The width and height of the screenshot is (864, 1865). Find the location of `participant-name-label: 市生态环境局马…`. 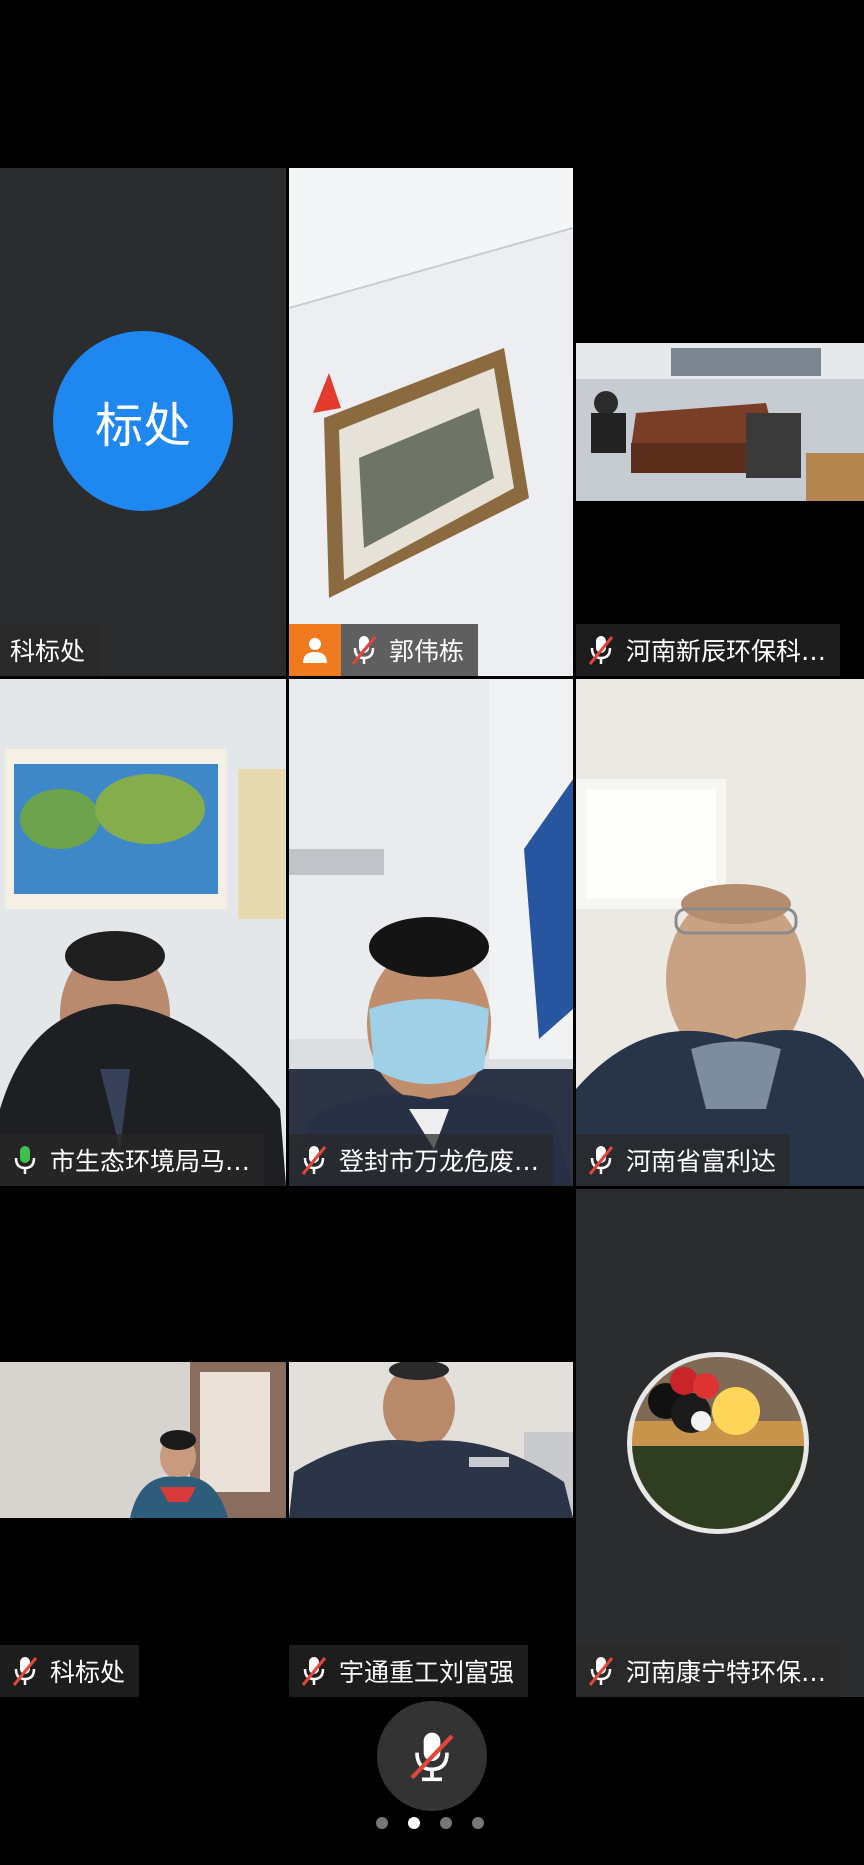

participant-name-label: 市生态环境局马… is located at coordinates (132, 1160).